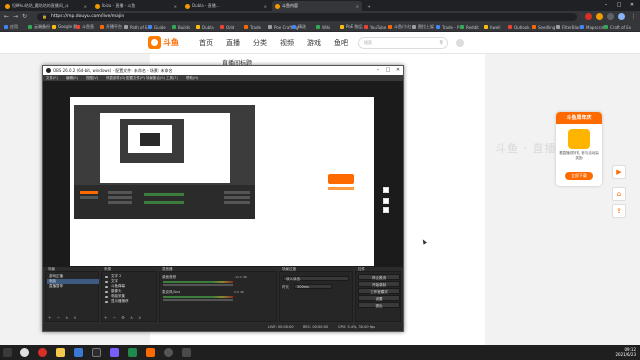  What do you see at coordinates (260, 43) in the screenshot?
I see `nav-category: 分类` at bounding box center [260, 43].